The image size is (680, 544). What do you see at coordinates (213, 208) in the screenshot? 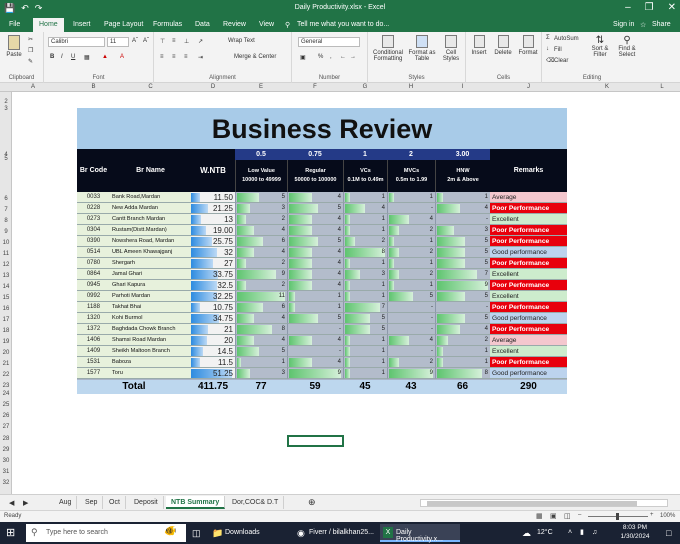
I see `wntb-cell: 21.25` at bounding box center [213, 208].